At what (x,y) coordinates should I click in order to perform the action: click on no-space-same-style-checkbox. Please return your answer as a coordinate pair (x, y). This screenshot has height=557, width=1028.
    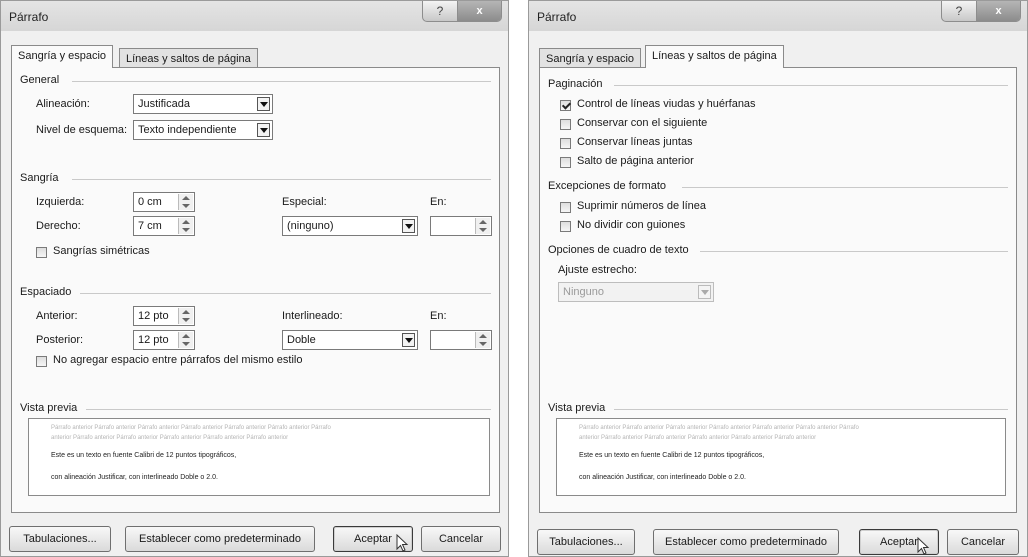
    Looking at the image, I should click on (41, 361).